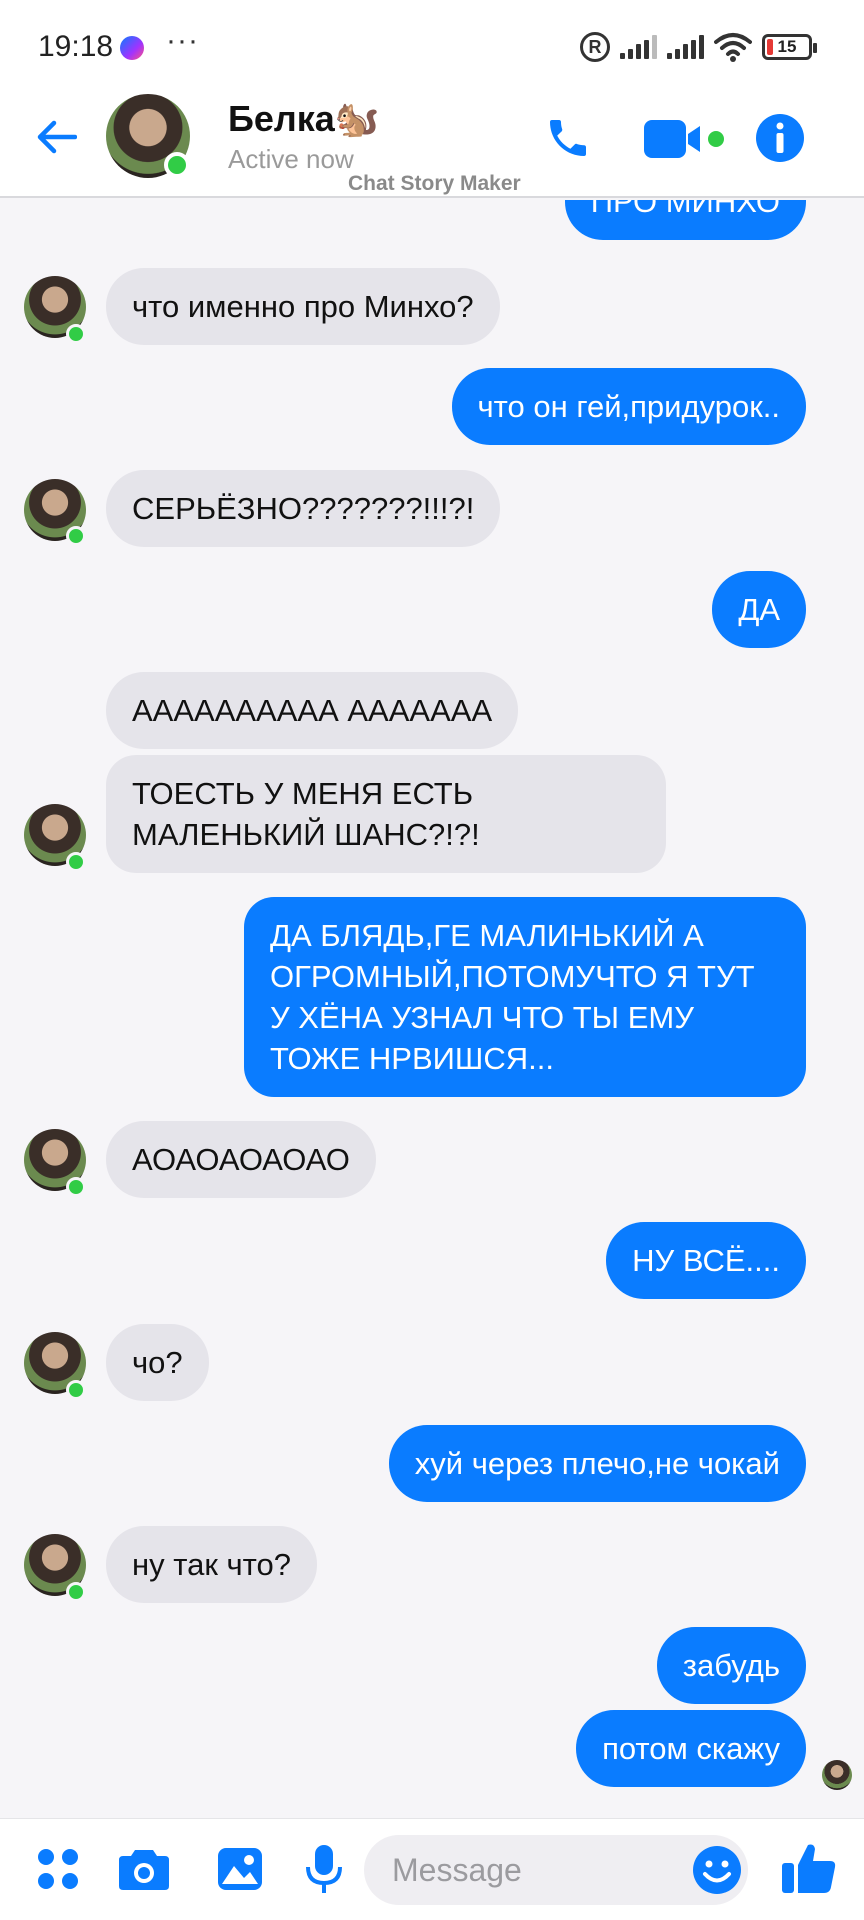 This screenshot has width=864, height=1920. I want to click on back-button, so click(57, 137).